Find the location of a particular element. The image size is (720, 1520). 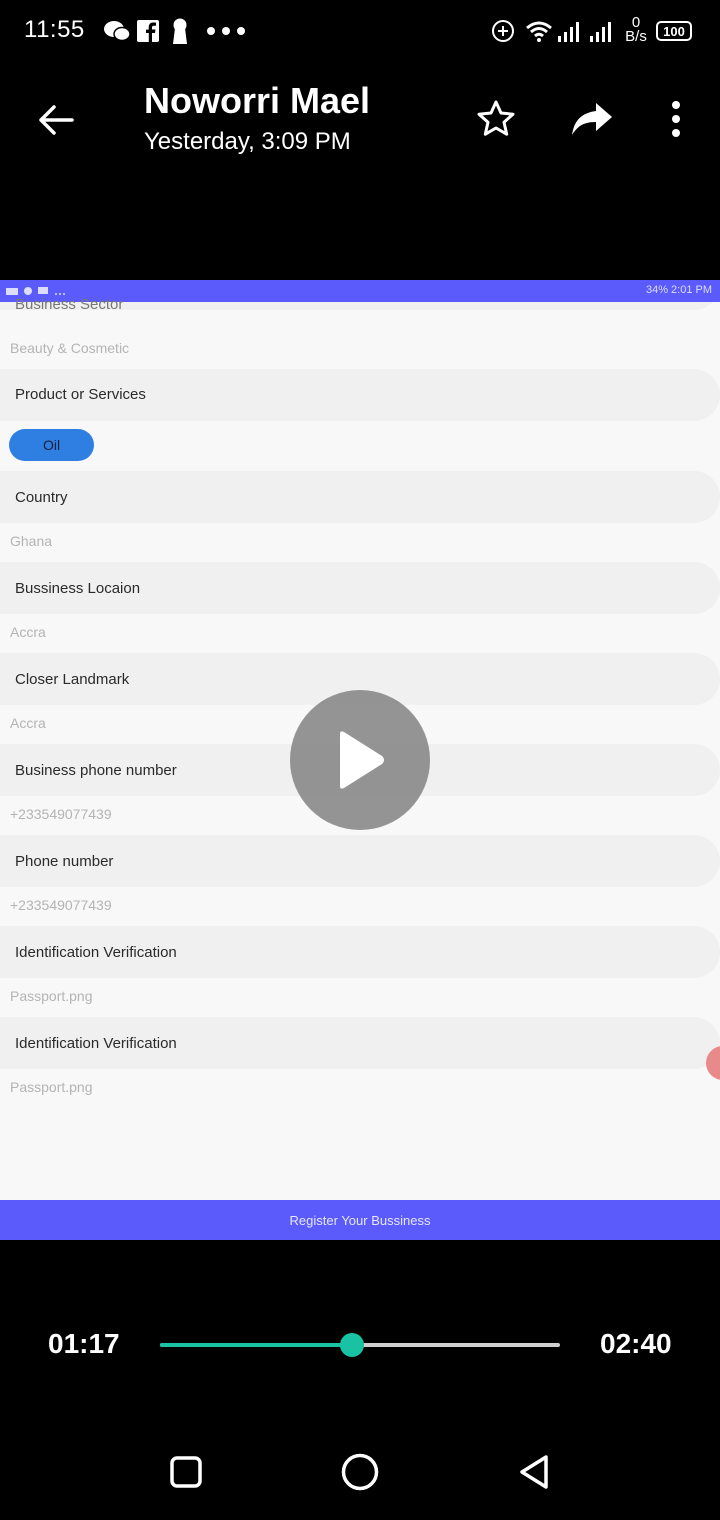

recents-square-icon is located at coordinates (186, 1472).